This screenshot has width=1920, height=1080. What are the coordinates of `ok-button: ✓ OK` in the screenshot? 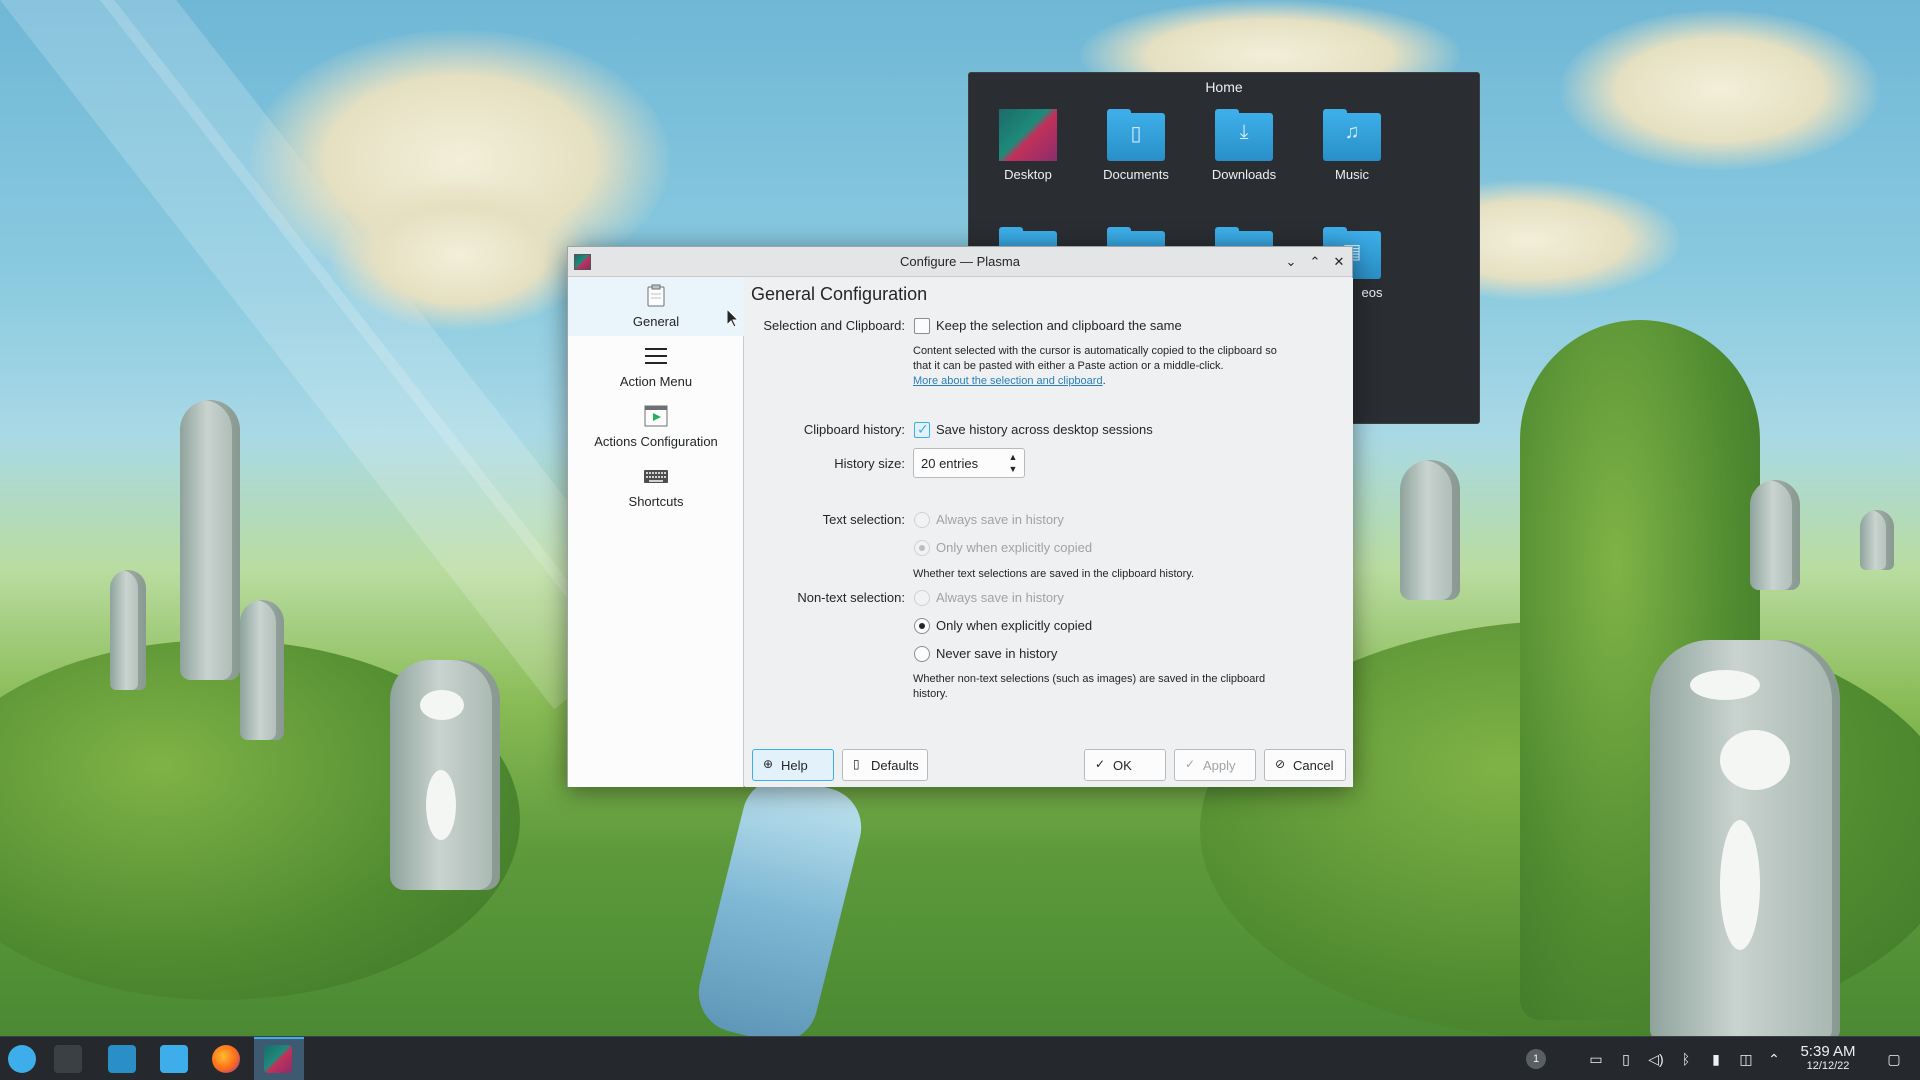 It's located at (1125, 765).